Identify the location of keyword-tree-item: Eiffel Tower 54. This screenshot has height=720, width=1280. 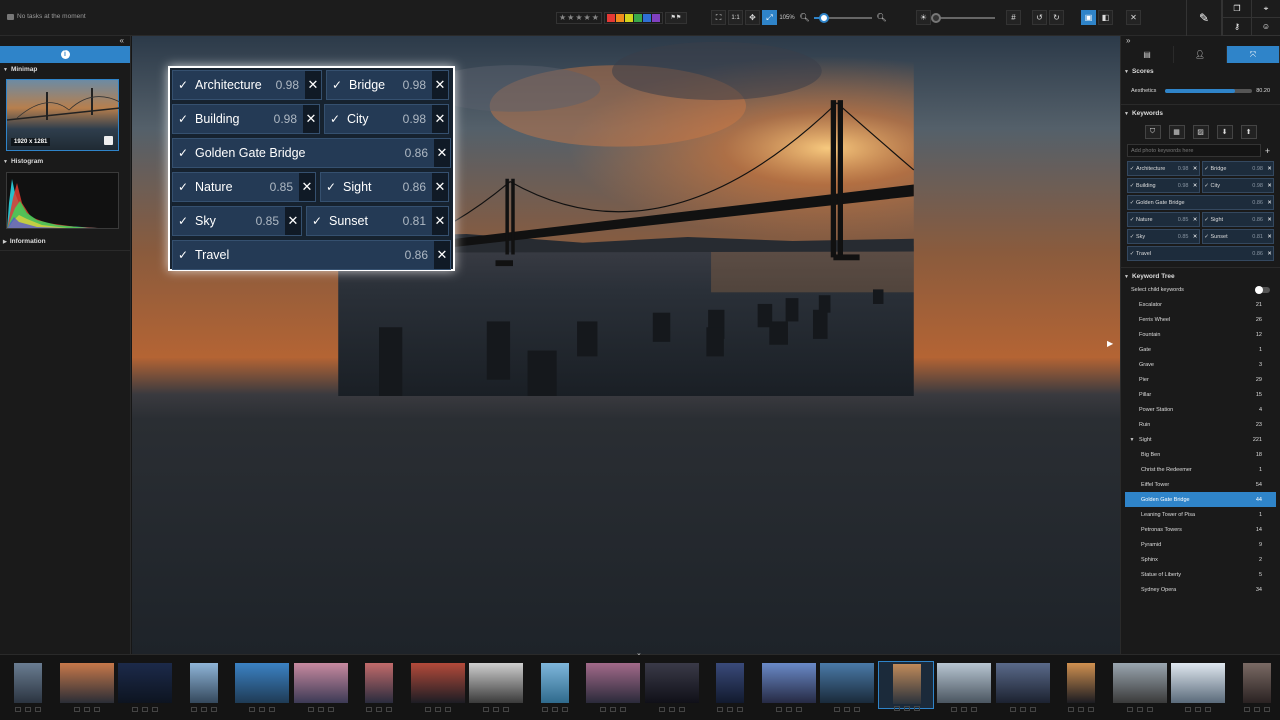
(1200, 484).